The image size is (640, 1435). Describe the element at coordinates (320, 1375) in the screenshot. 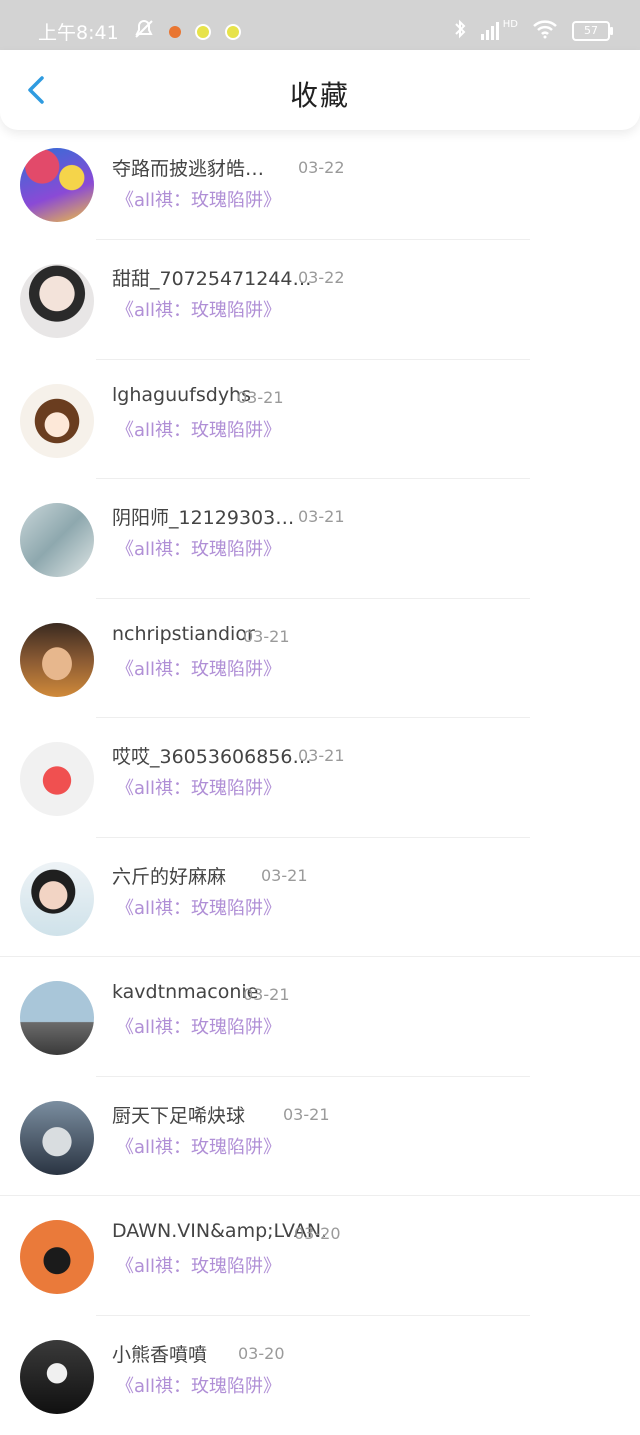

I see `list-item: 小熊香噴噴 03-20 《all祺：玫瑰陷阱》` at that location.